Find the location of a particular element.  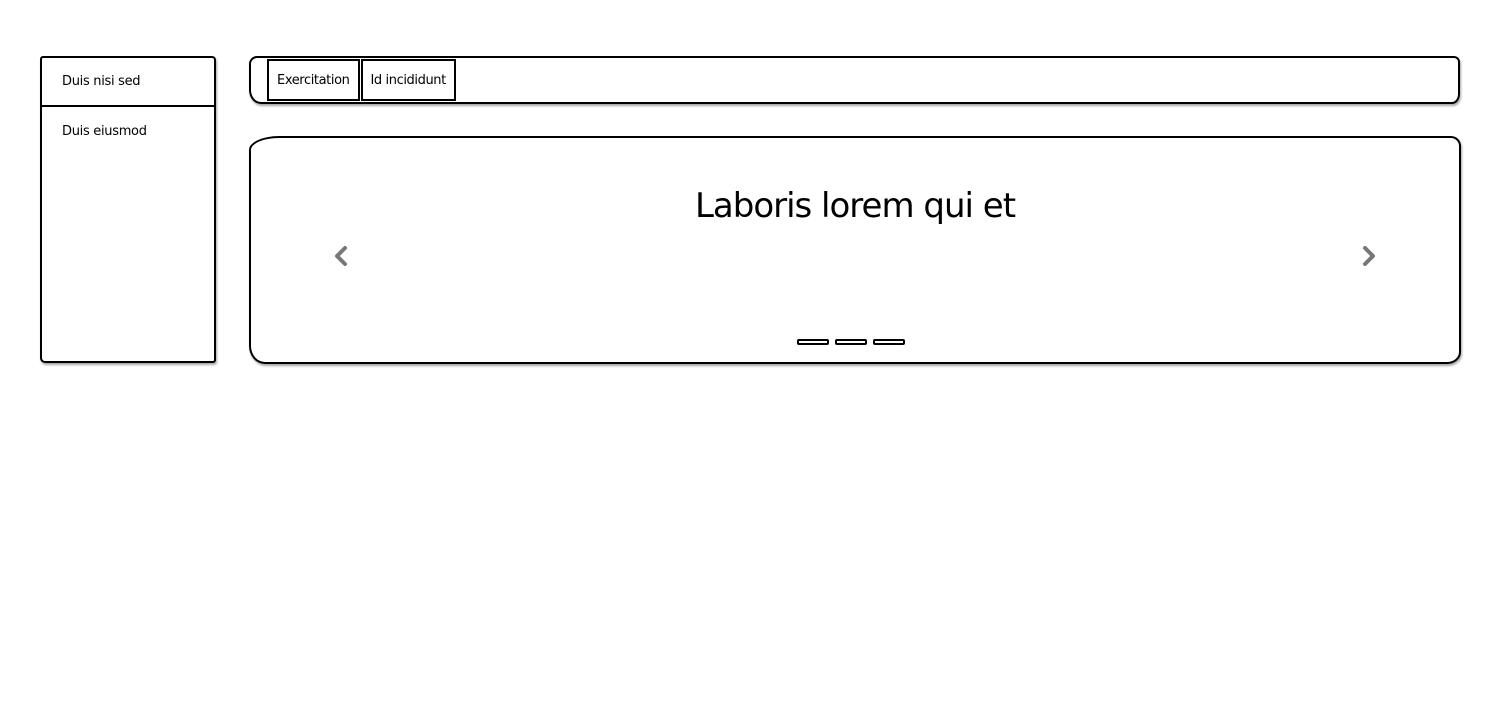

tab-id-incididunt: Id incididunt is located at coordinates (408, 80).